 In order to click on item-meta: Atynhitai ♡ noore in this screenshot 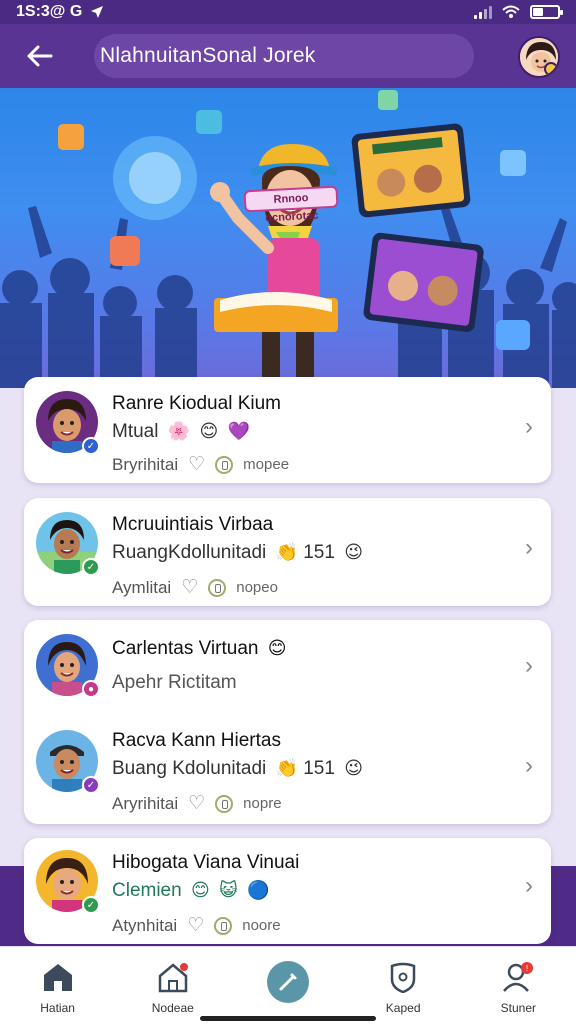, I will do `click(196, 925)`.